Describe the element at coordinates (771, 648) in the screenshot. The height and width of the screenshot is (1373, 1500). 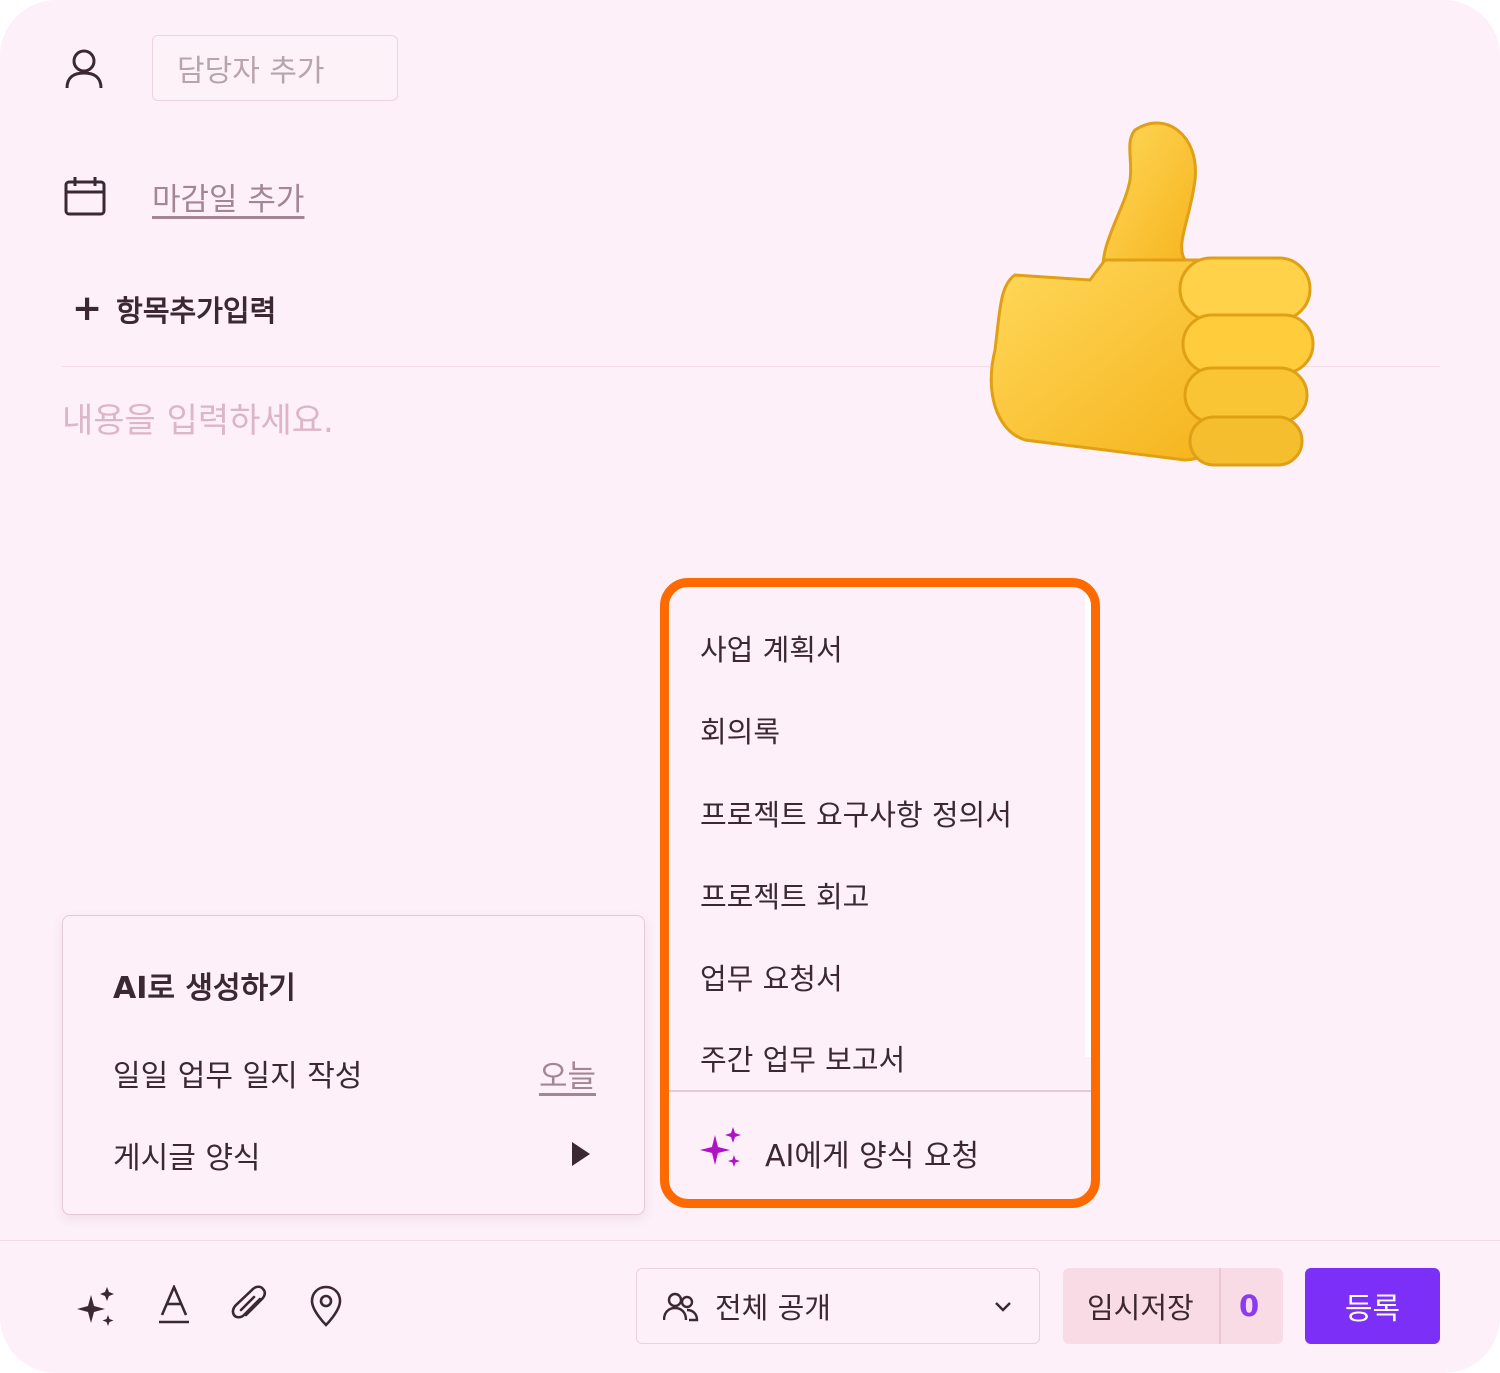
I see `template-item: 사업 계획서` at that location.